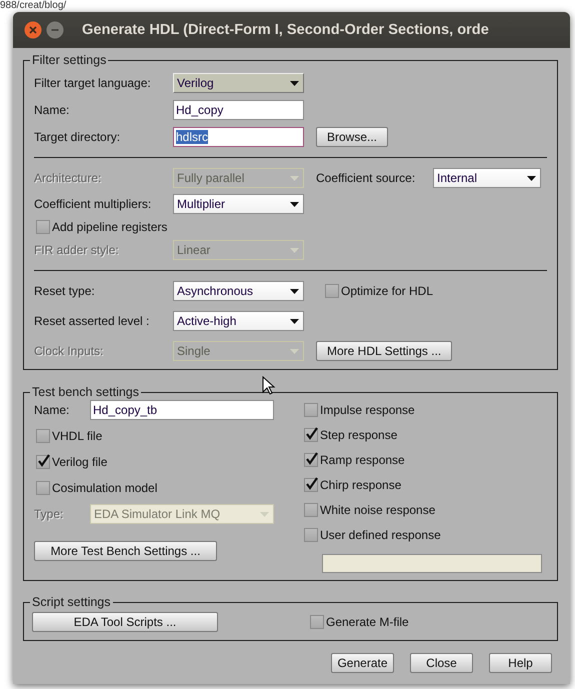  I want to click on field-label: Reset asserted level :, so click(92, 321).